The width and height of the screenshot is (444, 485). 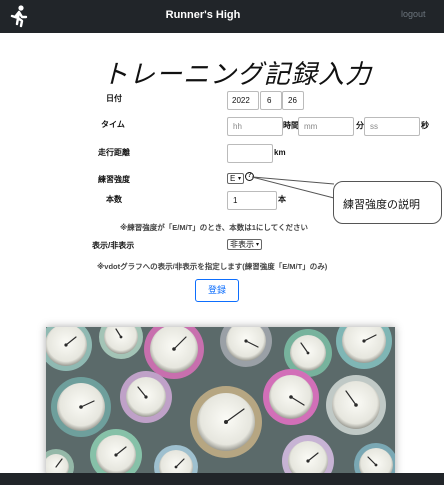 What do you see at coordinates (291, 125) in the screenshot?
I see `hours-unit: 時間` at bounding box center [291, 125].